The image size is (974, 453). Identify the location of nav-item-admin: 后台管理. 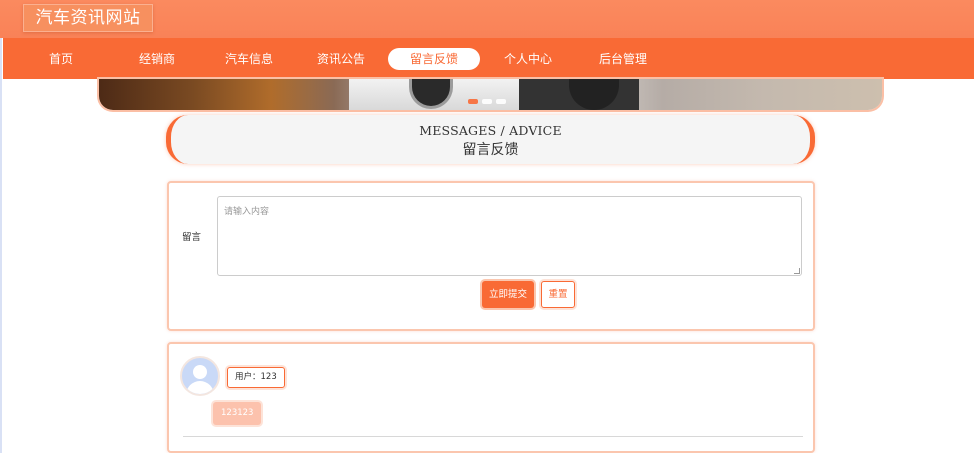
(623, 59).